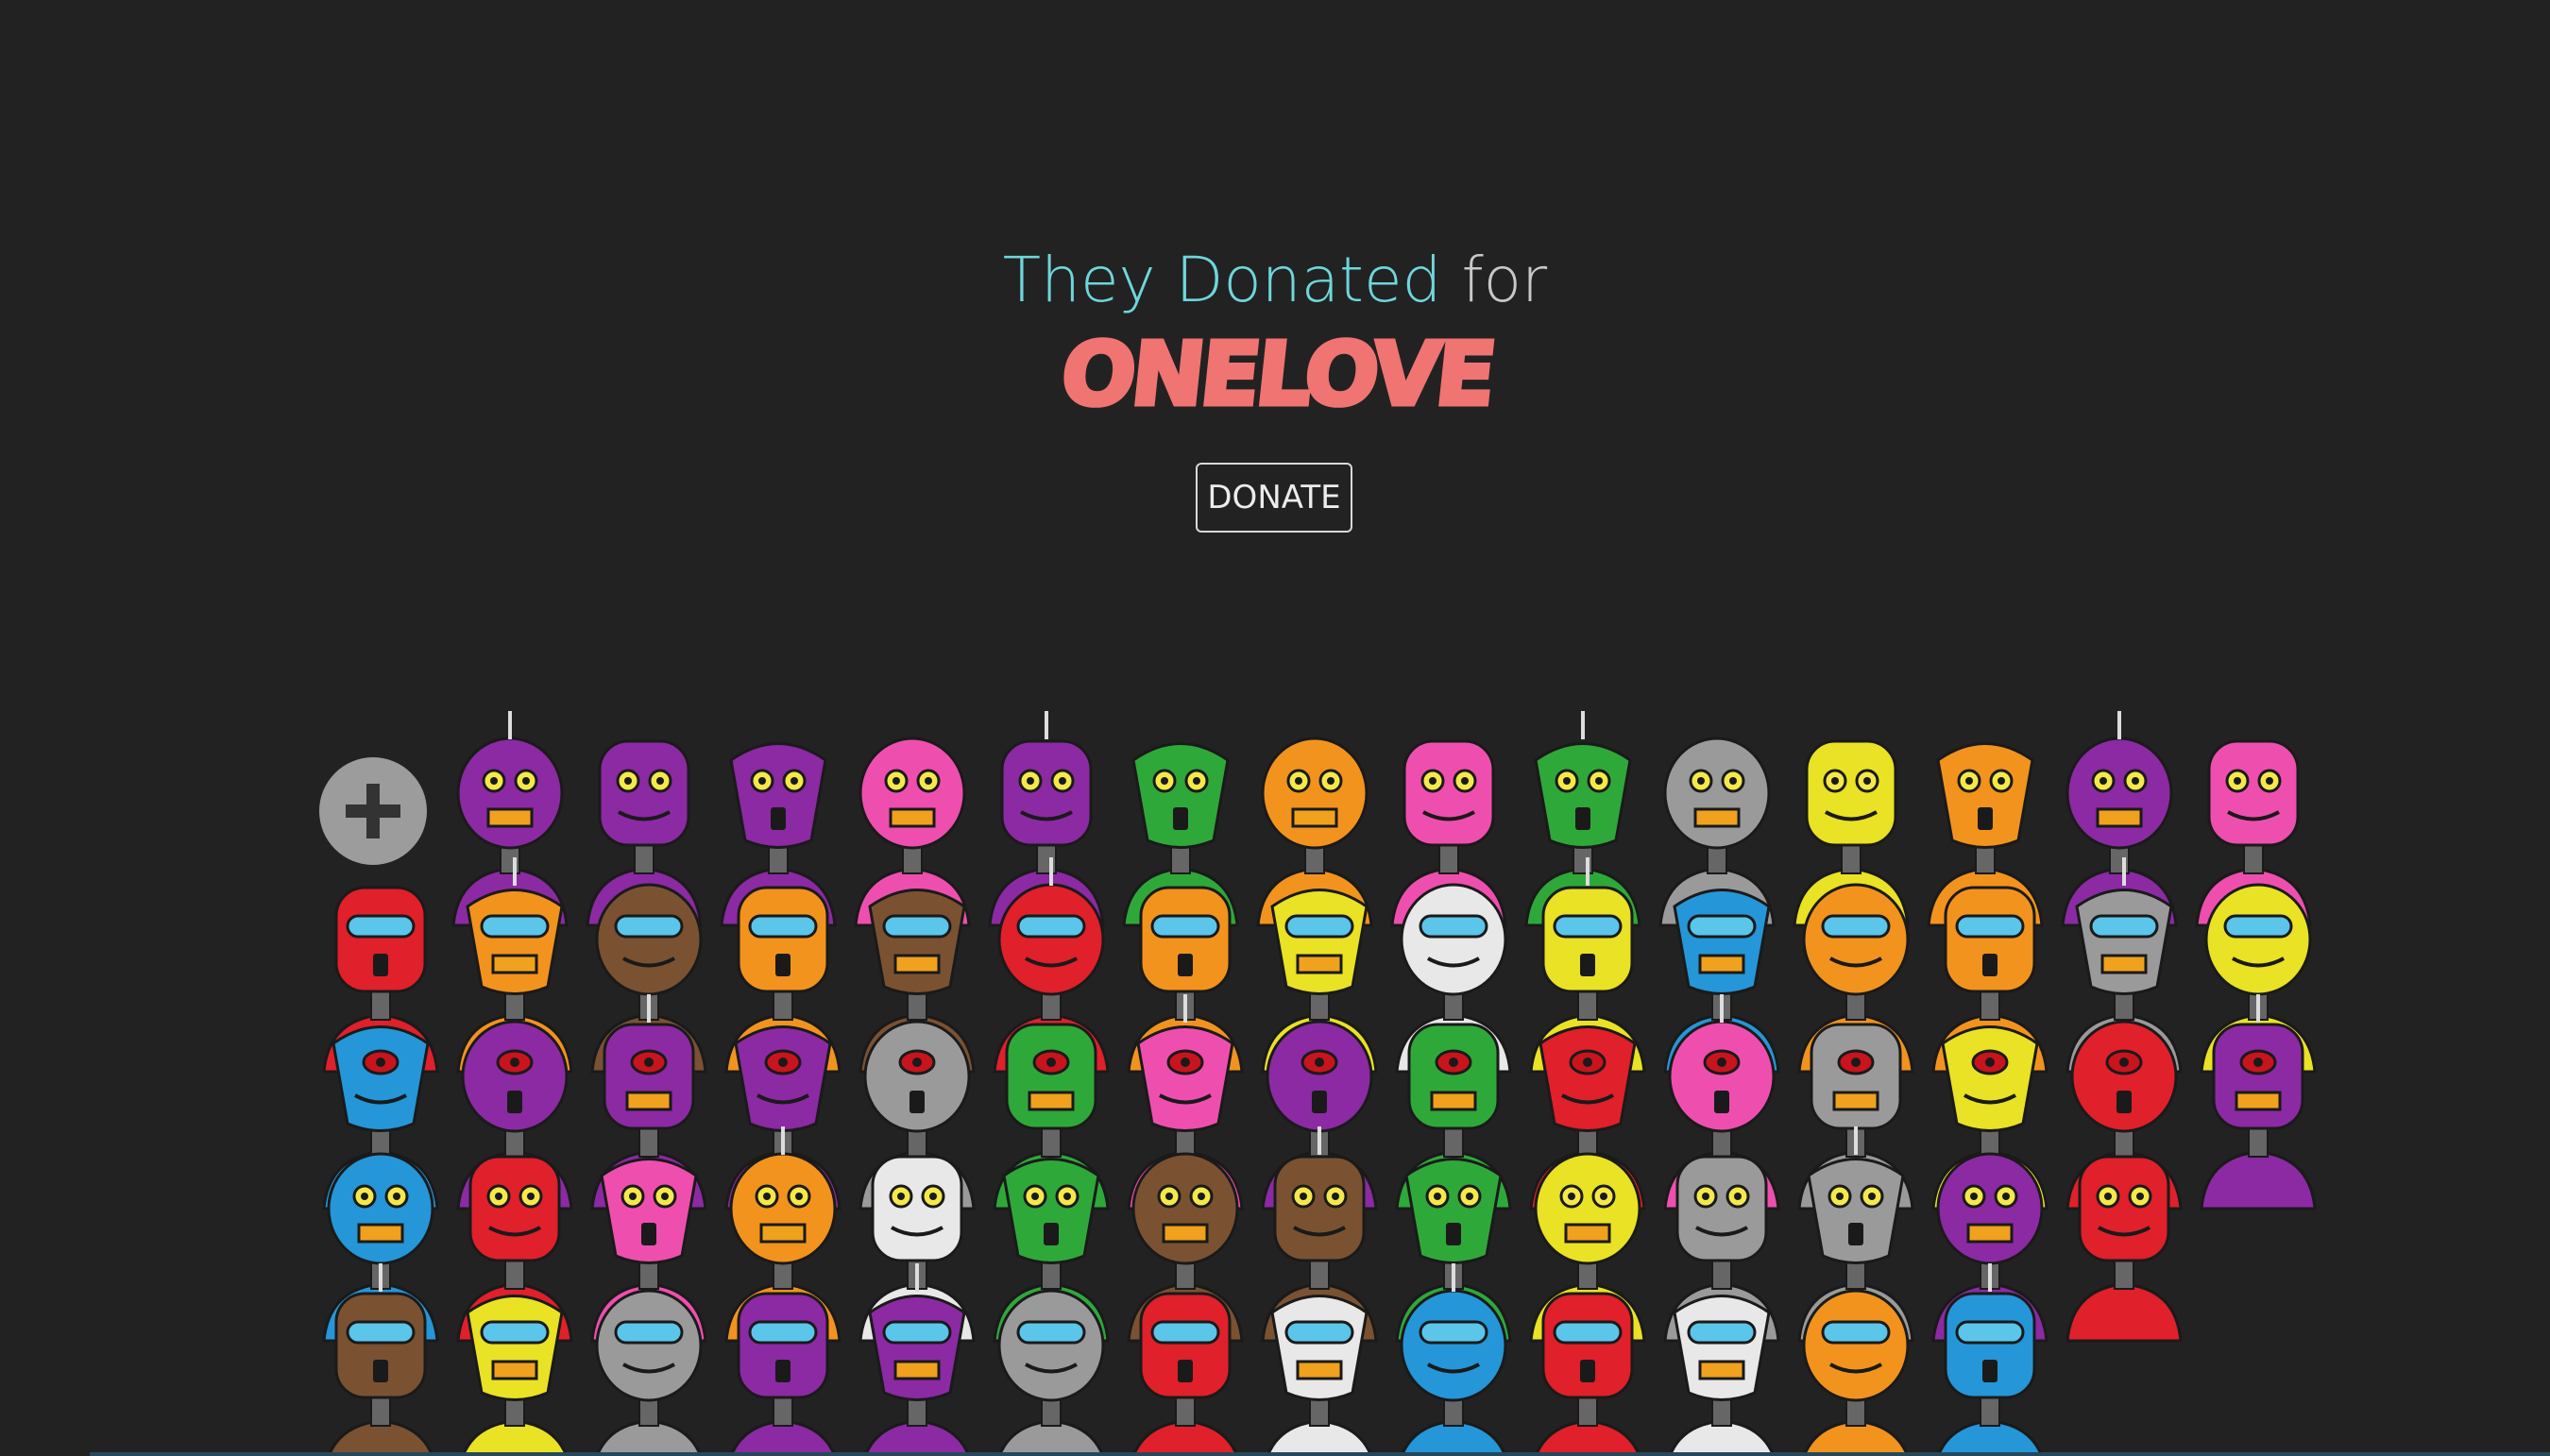 This screenshot has width=2550, height=1456. I want to click on add-donor-button, so click(373, 811).